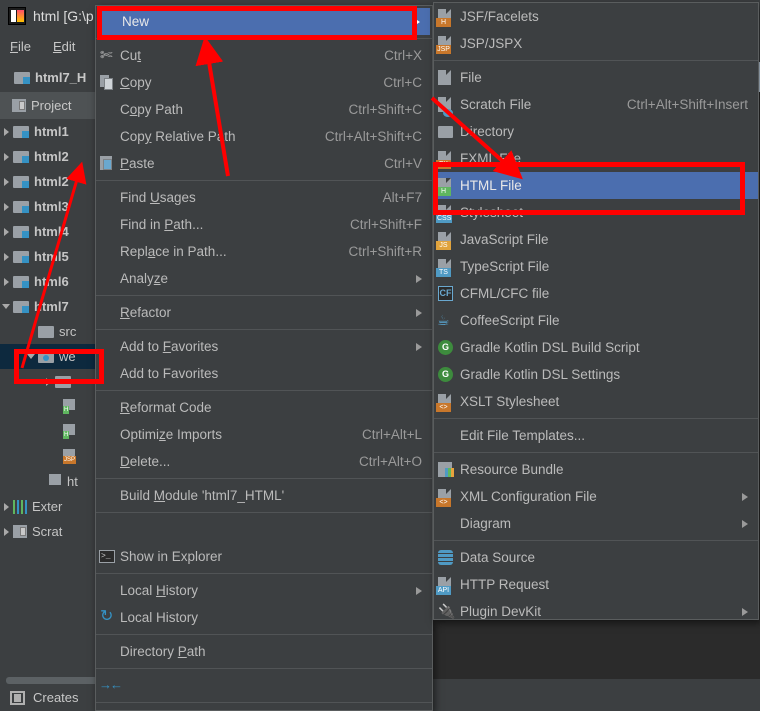 The width and height of the screenshot is (760, 711). Describe the element at coordinates (70, 460) in the screenshot. I see `file-badge: JSP` at that location.